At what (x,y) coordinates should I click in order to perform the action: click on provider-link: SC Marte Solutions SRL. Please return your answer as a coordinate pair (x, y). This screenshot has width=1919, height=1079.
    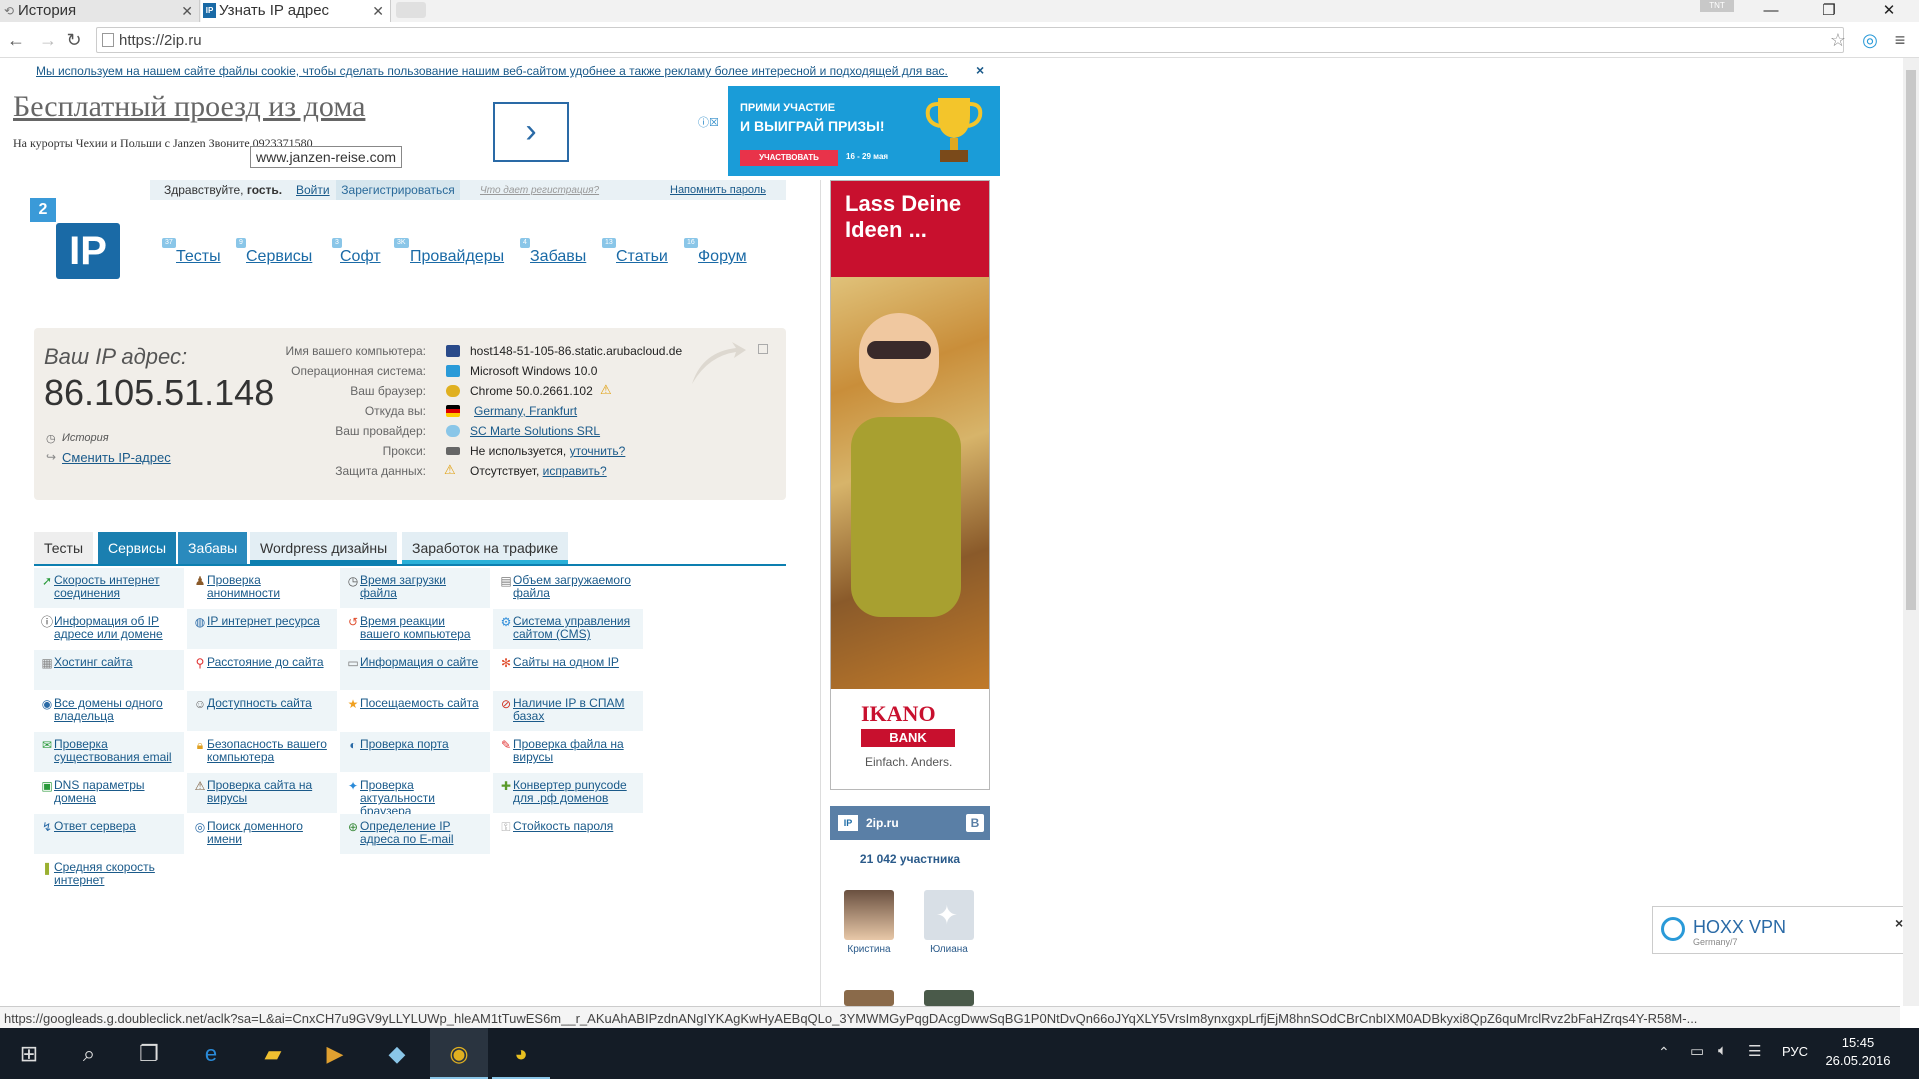
    Looking at the image, I should click on (535, 431).